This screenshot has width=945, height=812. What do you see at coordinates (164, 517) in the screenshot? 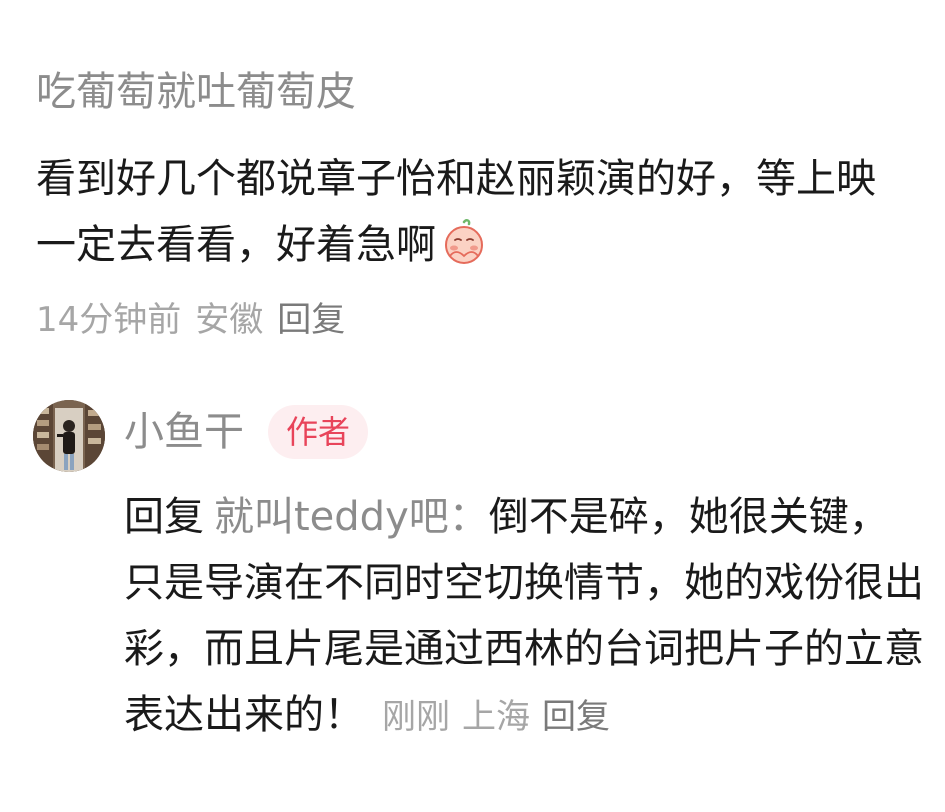
I see `reply-prefix: 回复` at bounding box center [164, 517].